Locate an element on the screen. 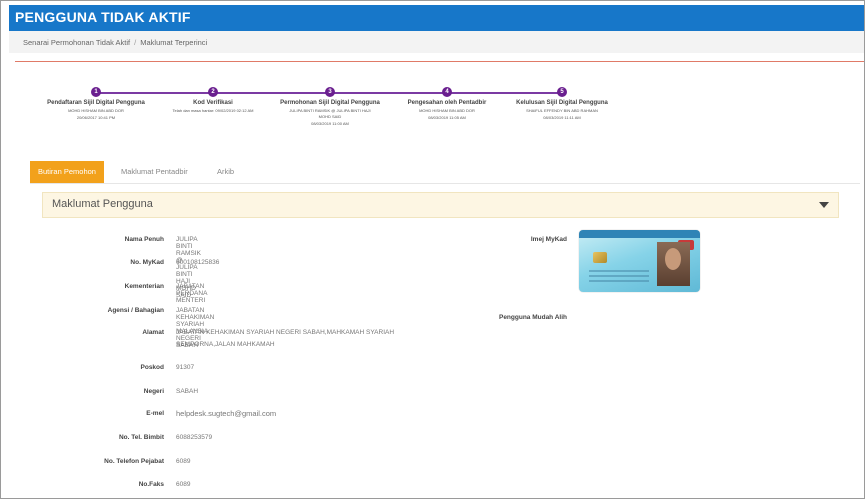 The width and height of the screenshot is (865, 499). step-4-name: MOHD HISHAM BIN ABD DOR is located at coordinates (447, 110).